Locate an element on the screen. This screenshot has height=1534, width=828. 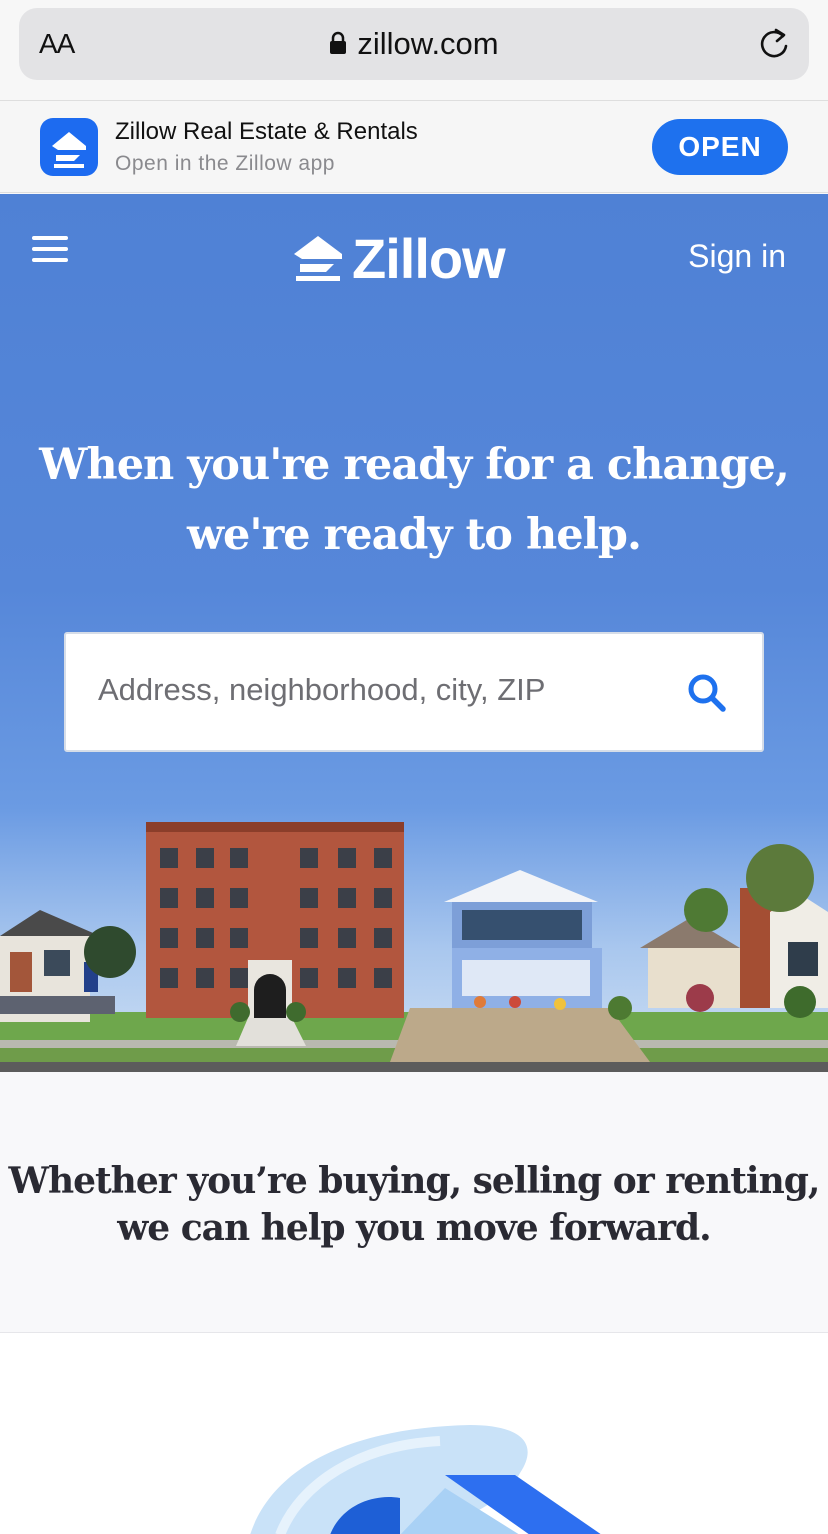
tagline-line2: we can help you move forward. is located at coordinates (414, 1228).